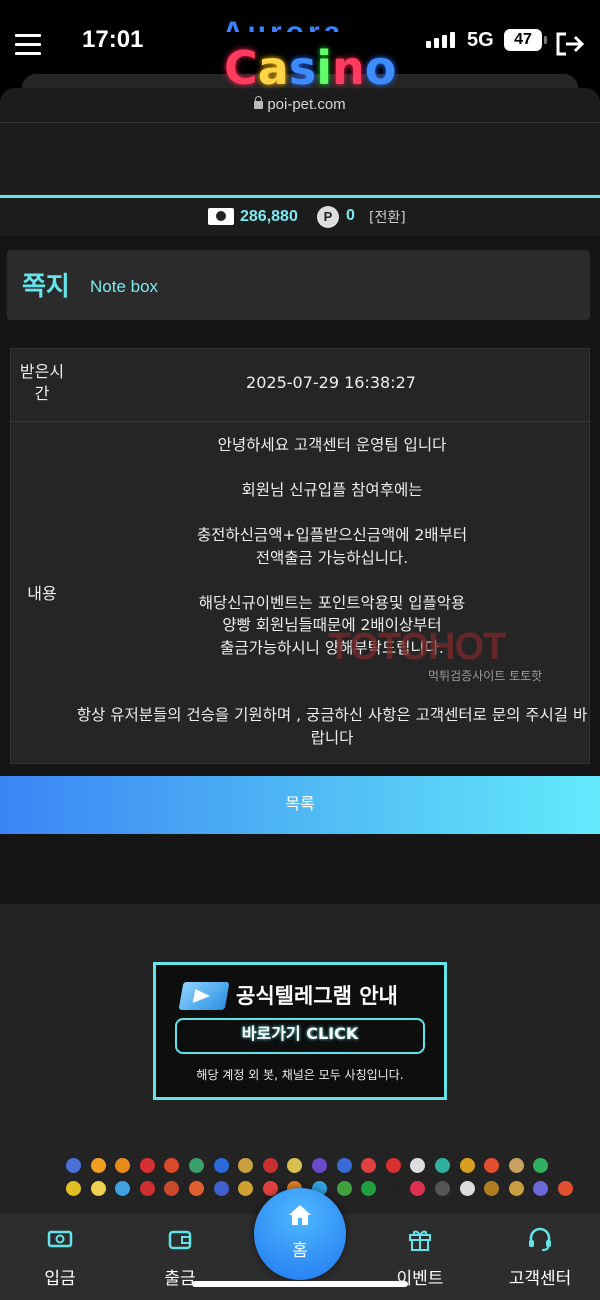 The width and height of the screenshot is (600, 1300). What do you see at coordinates (42, 593) in the screenshot?
I see `content-label: 내용` at bounding box center [42, 593].